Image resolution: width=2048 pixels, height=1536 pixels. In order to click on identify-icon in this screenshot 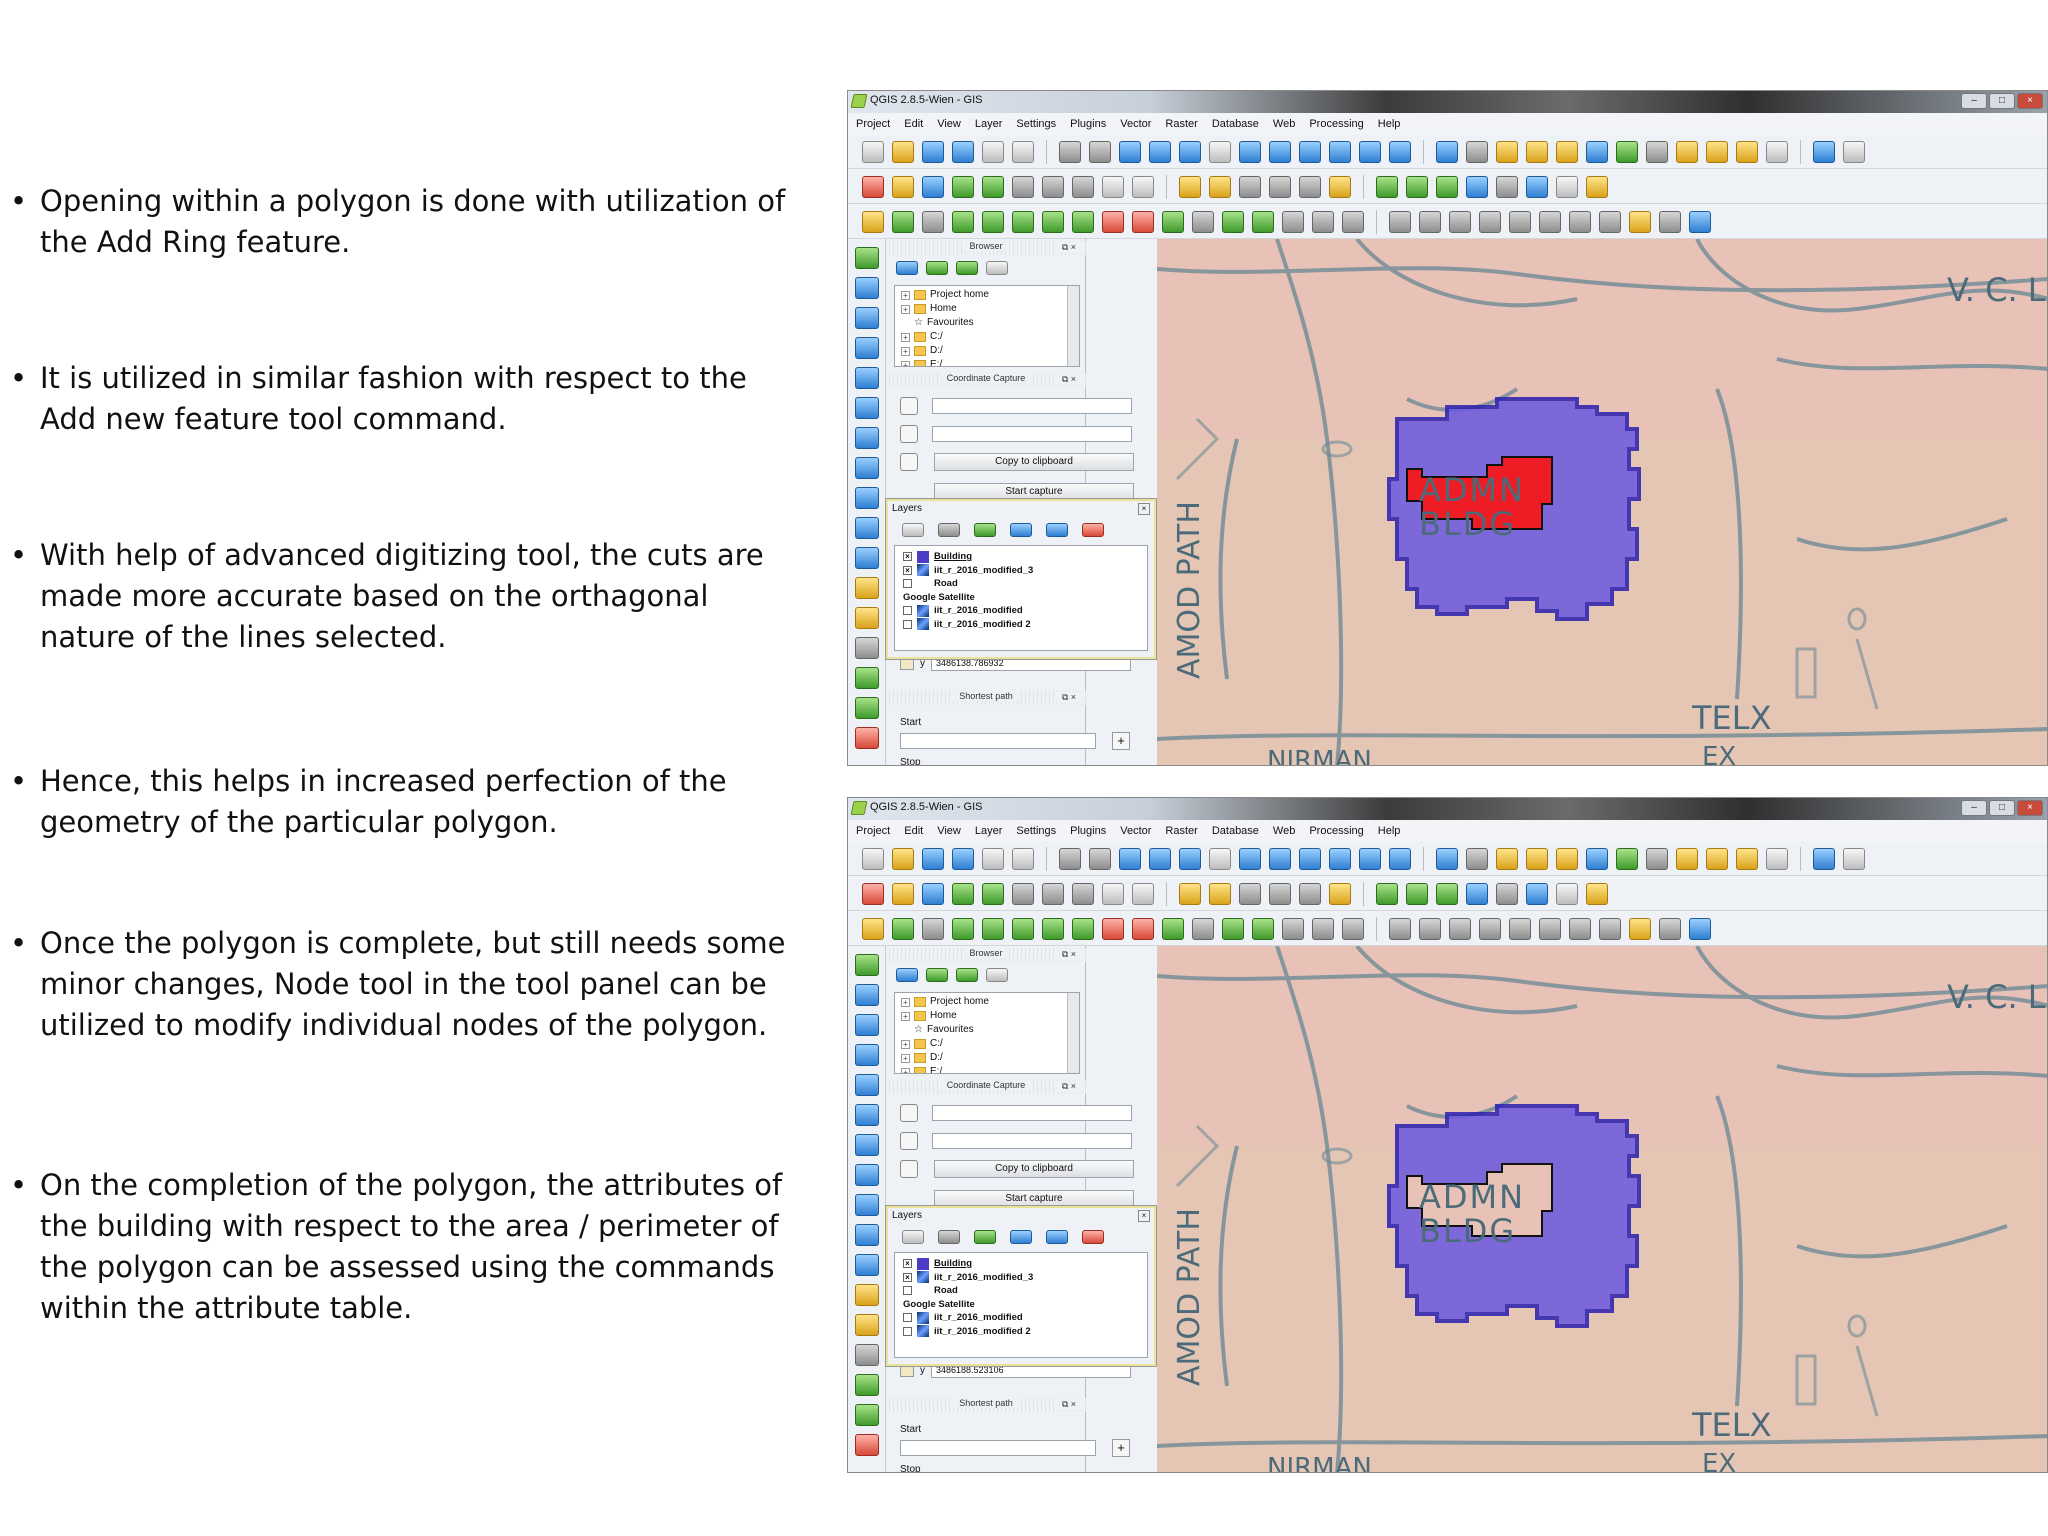, I will do `click(1447, 858)`.